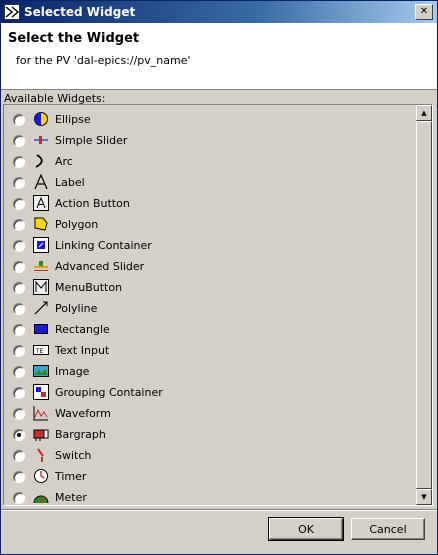  What do you see at coordinates (40, 413) in the screenshot?
I see `waveform-icon` at bounding box center [40, 413].